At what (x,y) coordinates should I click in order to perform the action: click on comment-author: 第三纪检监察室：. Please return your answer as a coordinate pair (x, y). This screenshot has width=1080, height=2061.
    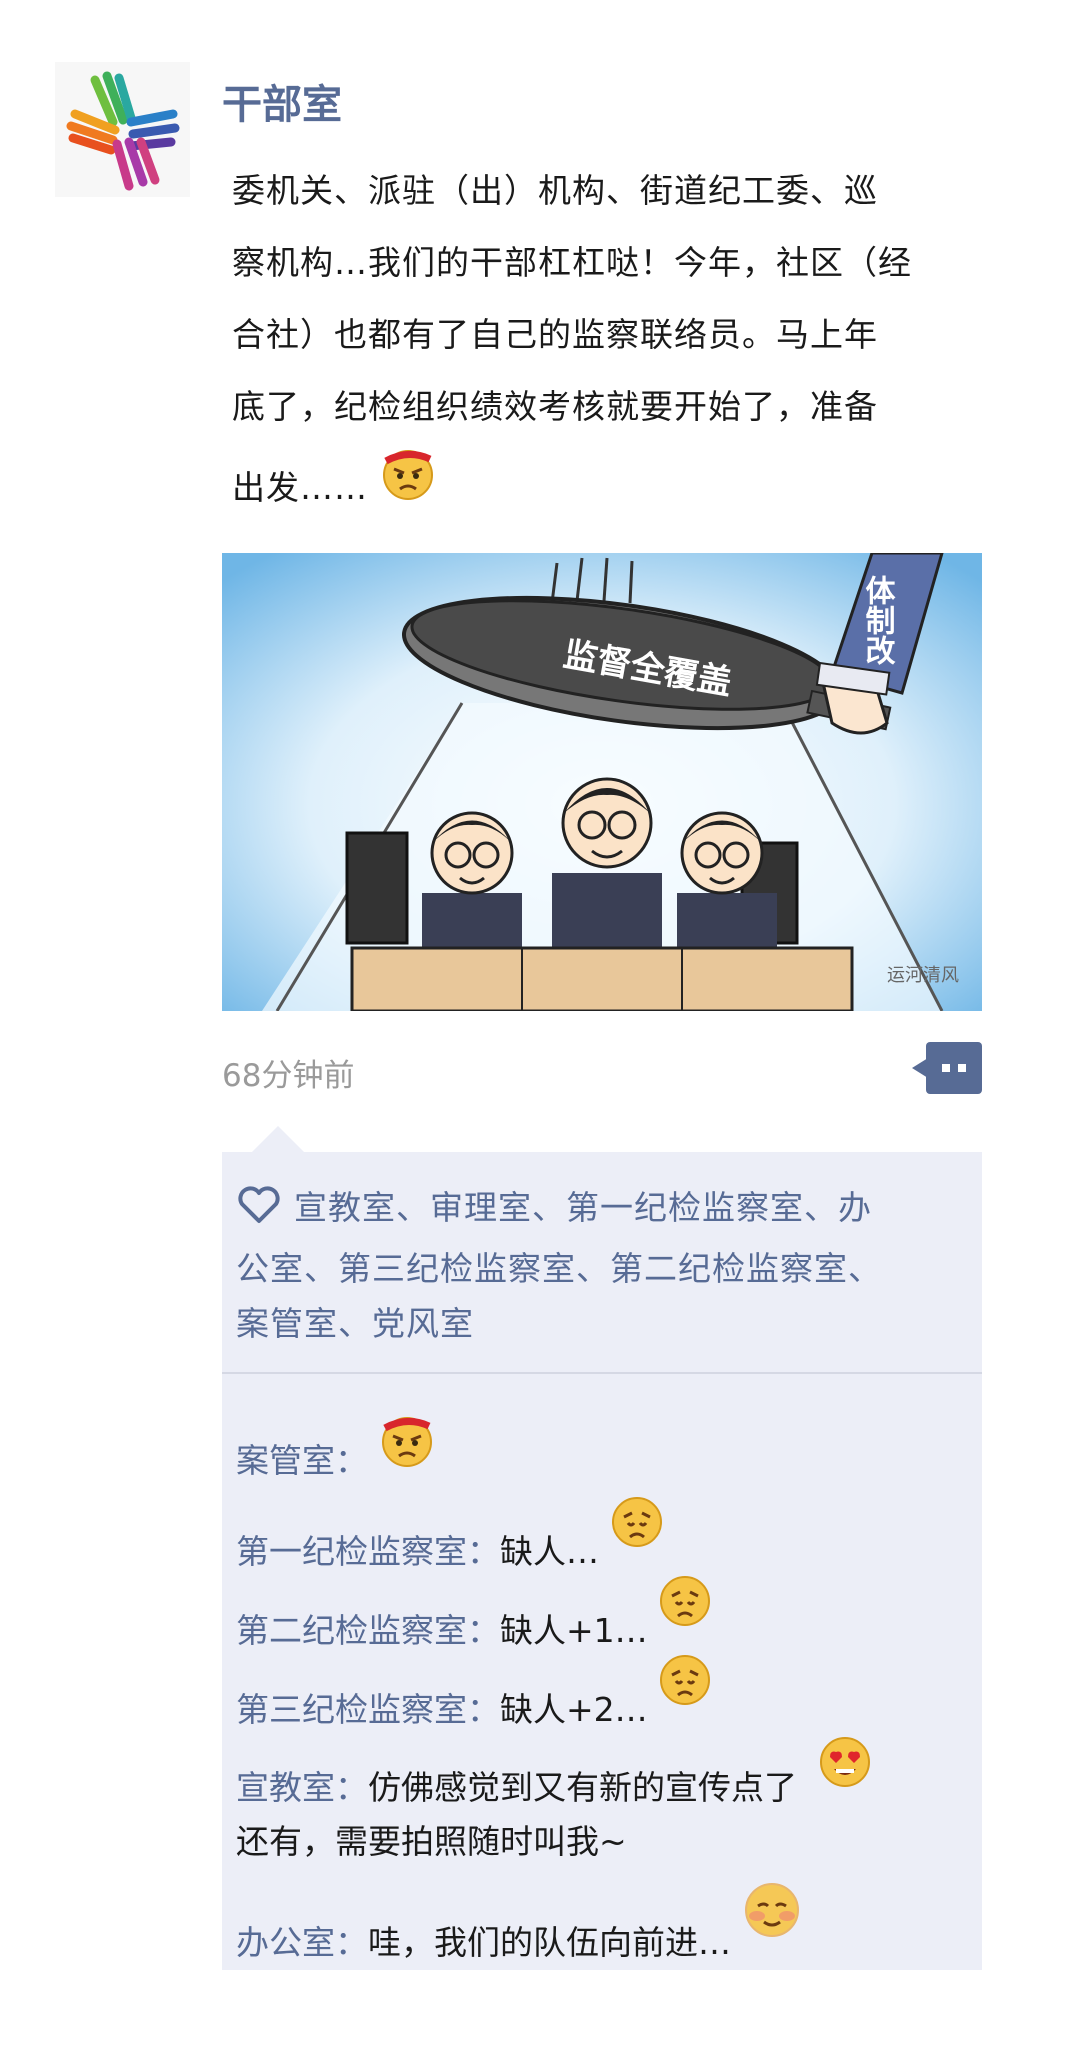
    Looking at the image, I should click on (368, 1709).